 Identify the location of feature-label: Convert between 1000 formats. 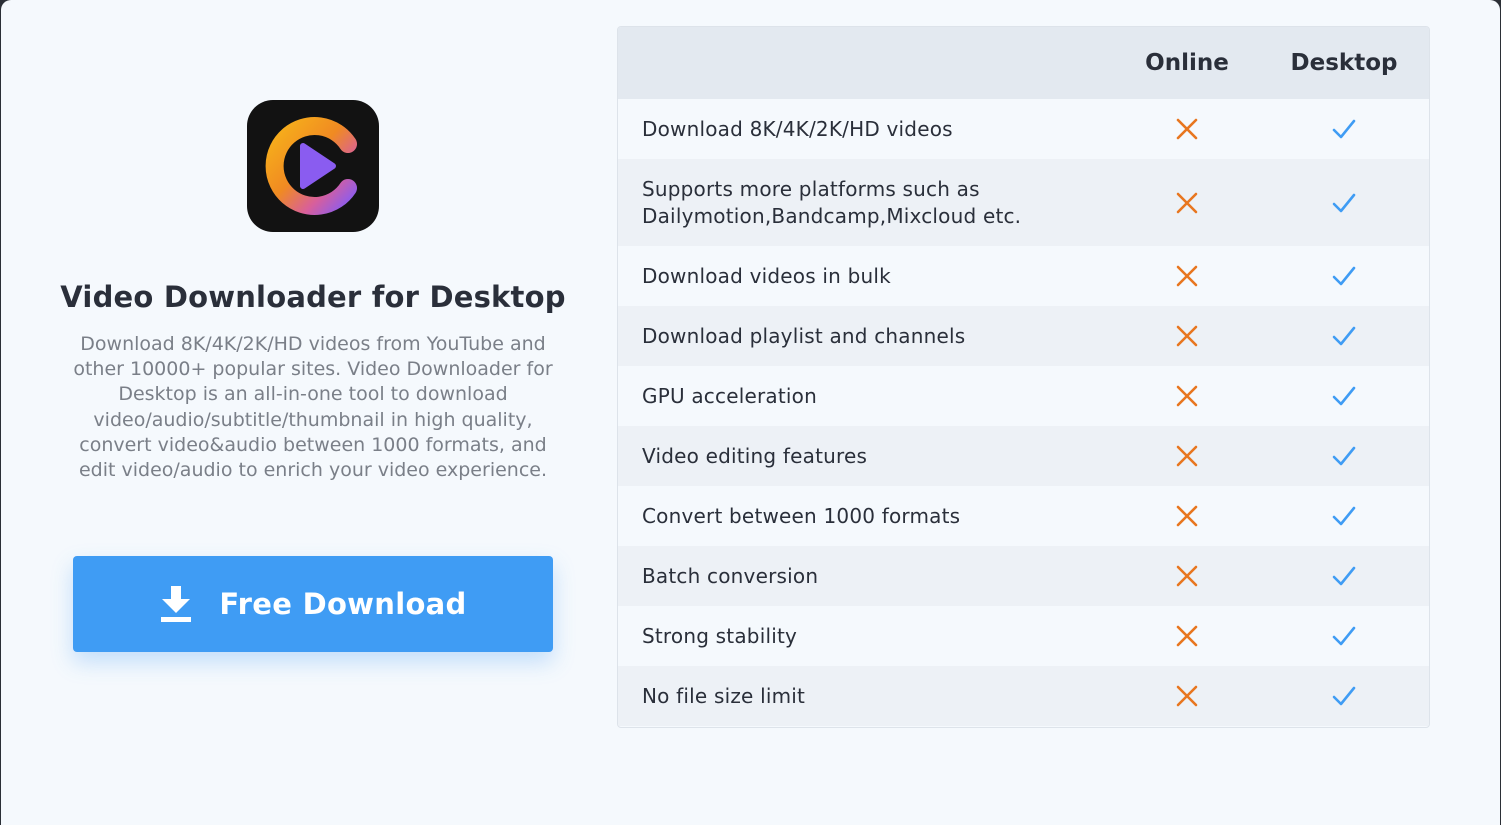
(801, 515).